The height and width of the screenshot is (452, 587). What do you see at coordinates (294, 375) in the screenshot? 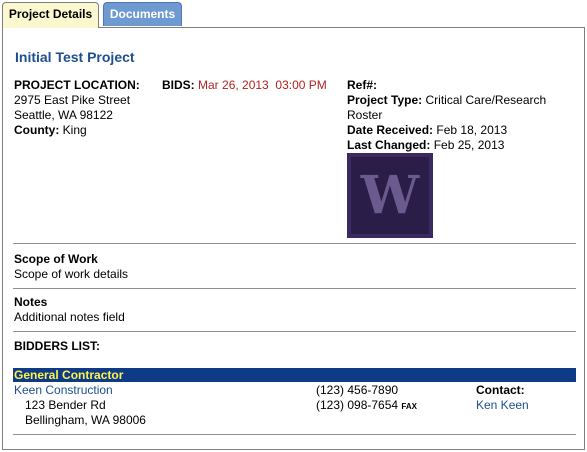
I see `bidder-group-header: General Contractor` at bounding box center [294, 375].